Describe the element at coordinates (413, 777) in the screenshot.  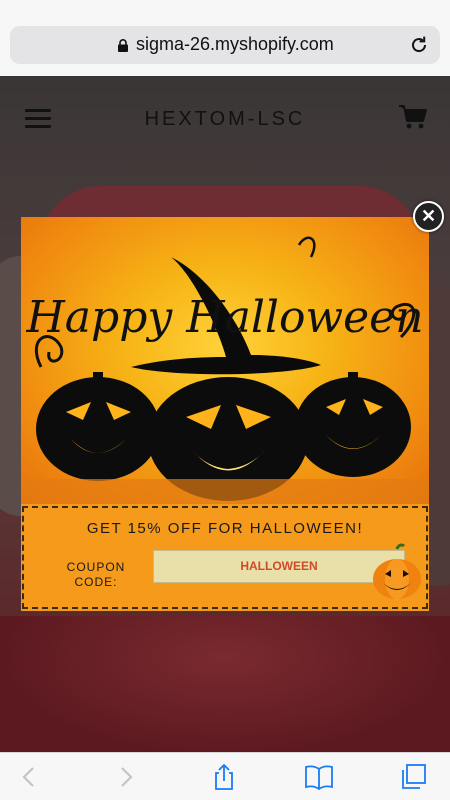
I see `tabs-icon` at that location.